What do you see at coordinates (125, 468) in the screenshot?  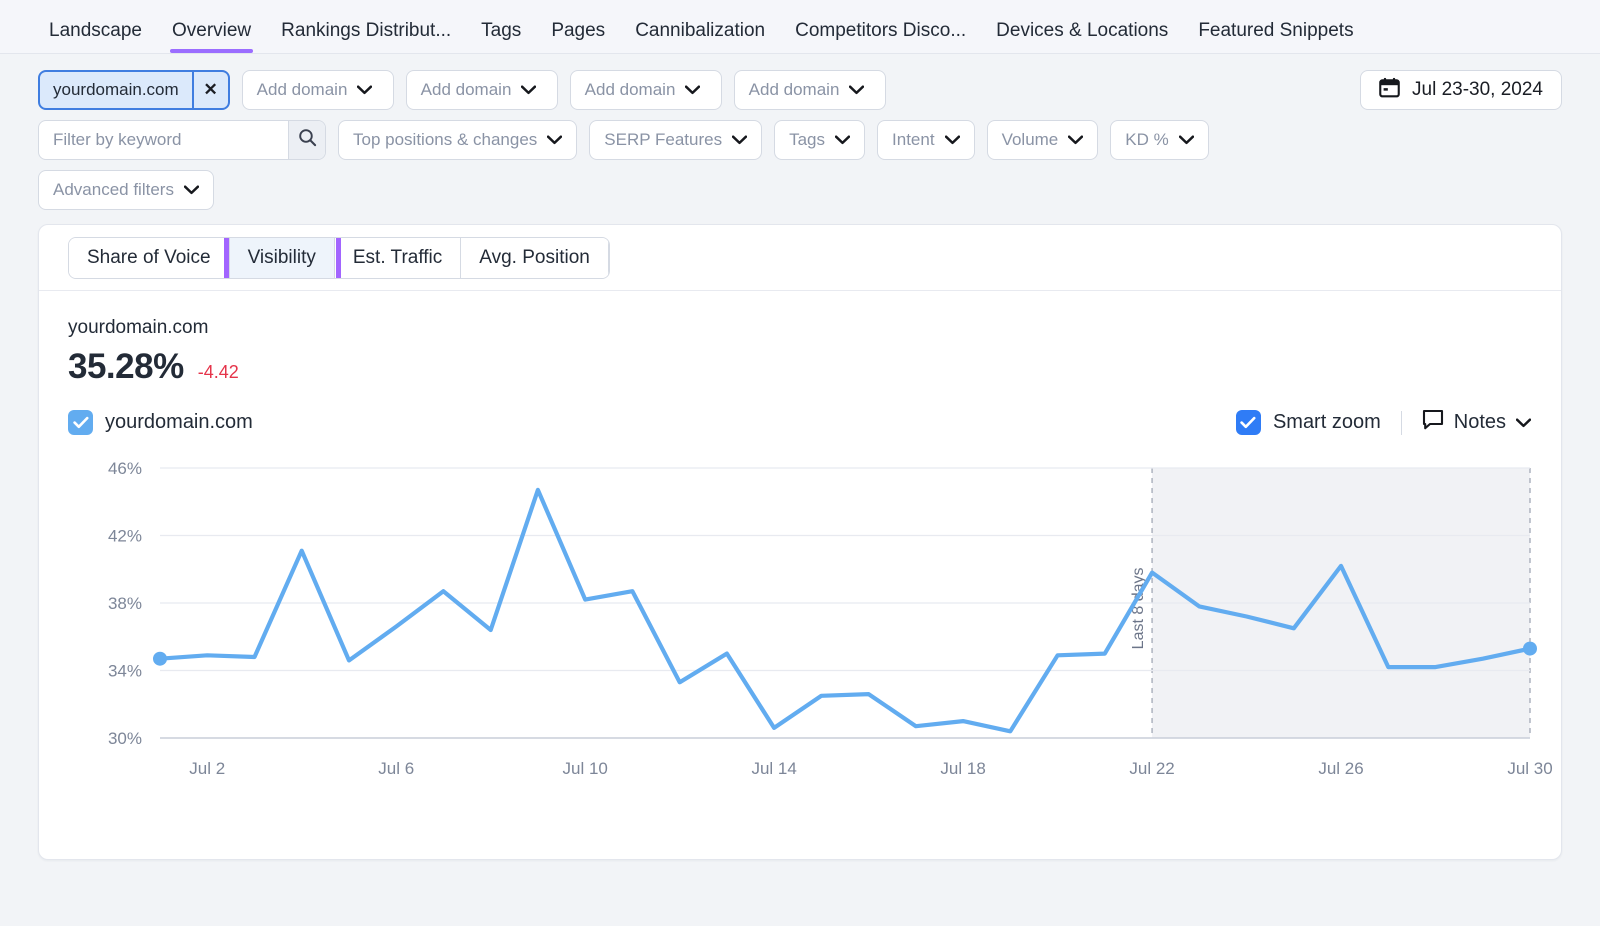 I see `y-axis-tick-label: 46%` at bounding box center [125, 468].